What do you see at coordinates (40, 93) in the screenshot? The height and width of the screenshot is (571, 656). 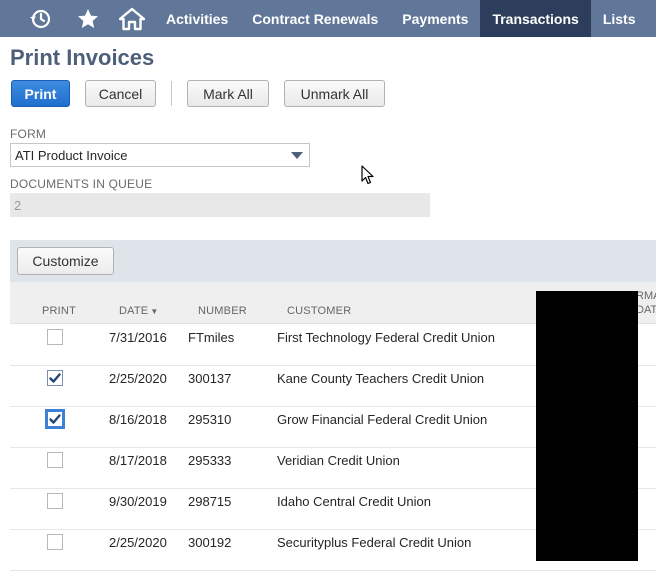 I see `print-button: Print` at bounding box center [40, 93].